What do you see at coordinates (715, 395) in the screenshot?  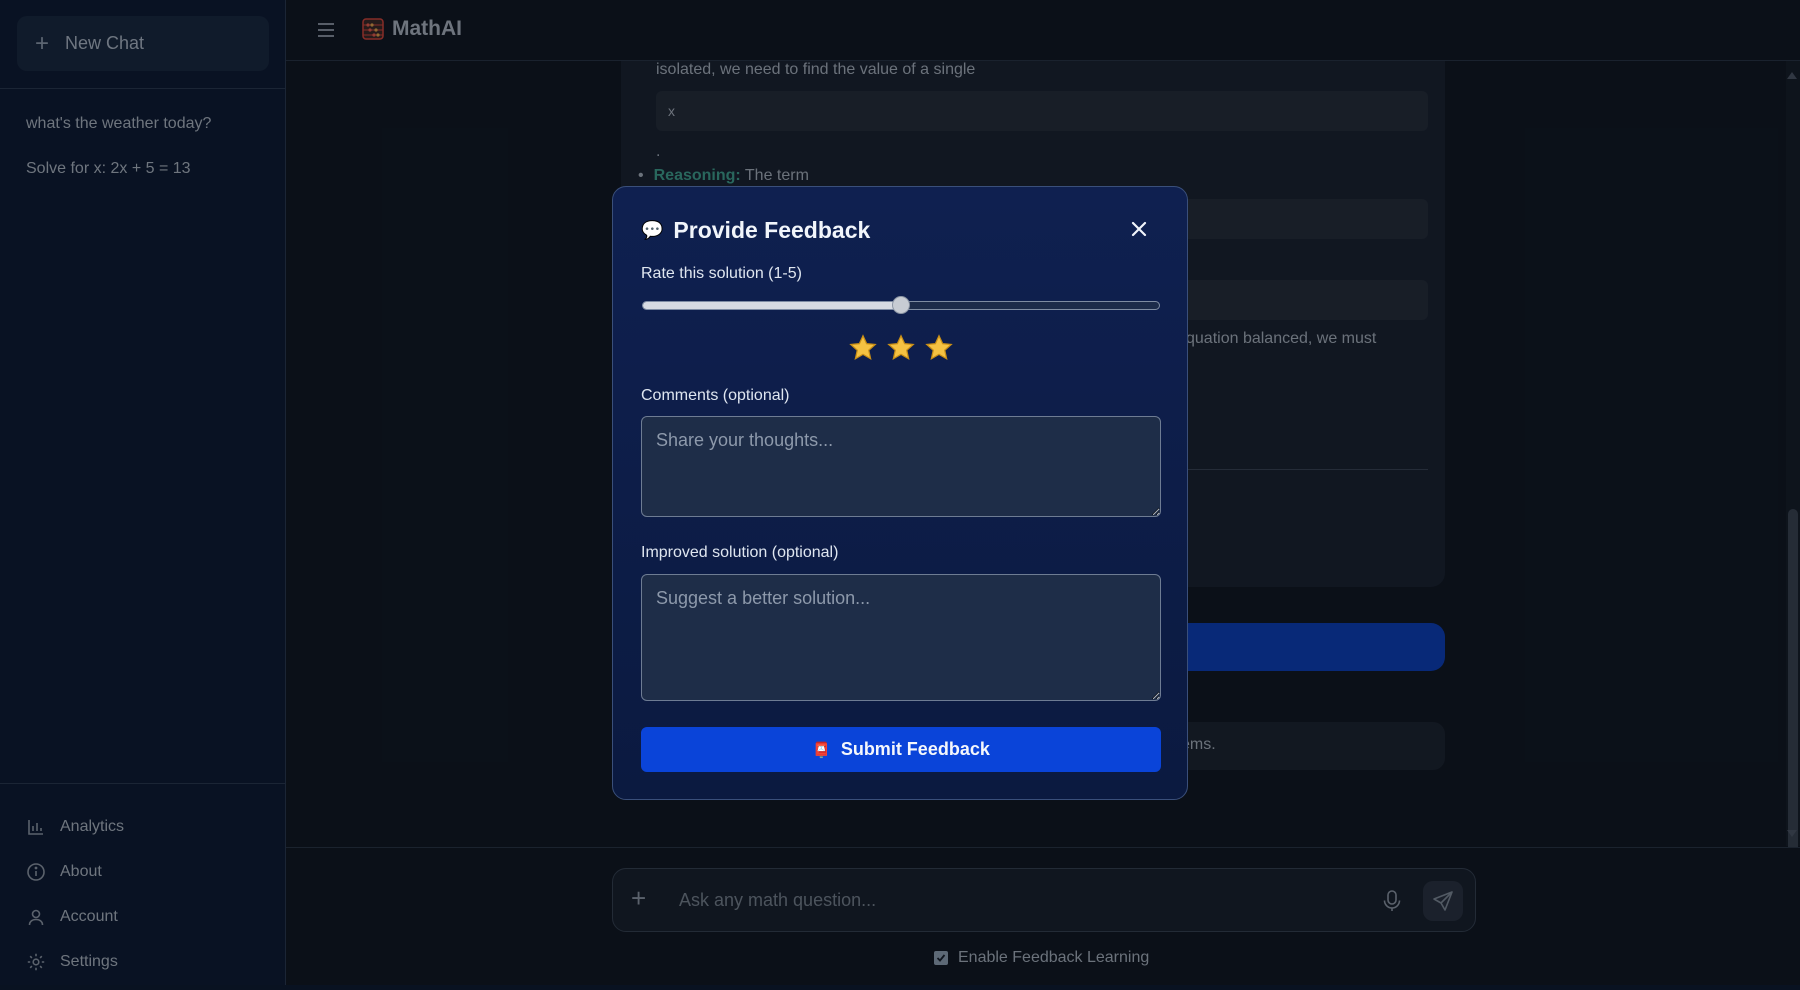 I see `comments-label: Comments (optional)` at bounding box center [715, 395].